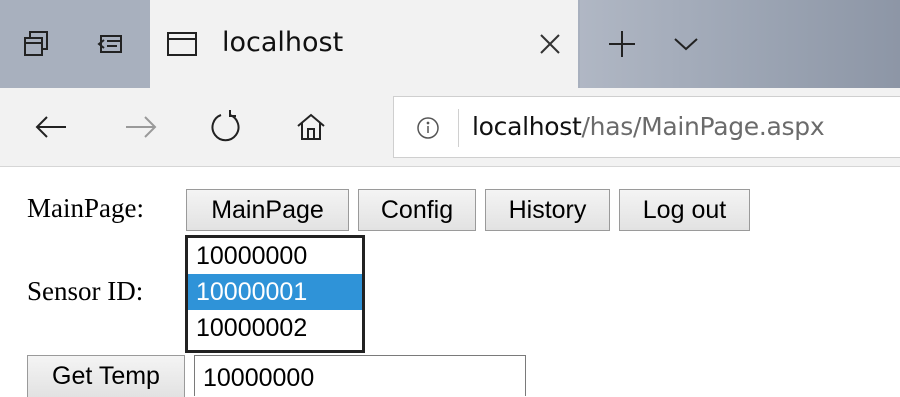  I want to click on sensor-id-label: Sensor ID:, so click(85, 291).